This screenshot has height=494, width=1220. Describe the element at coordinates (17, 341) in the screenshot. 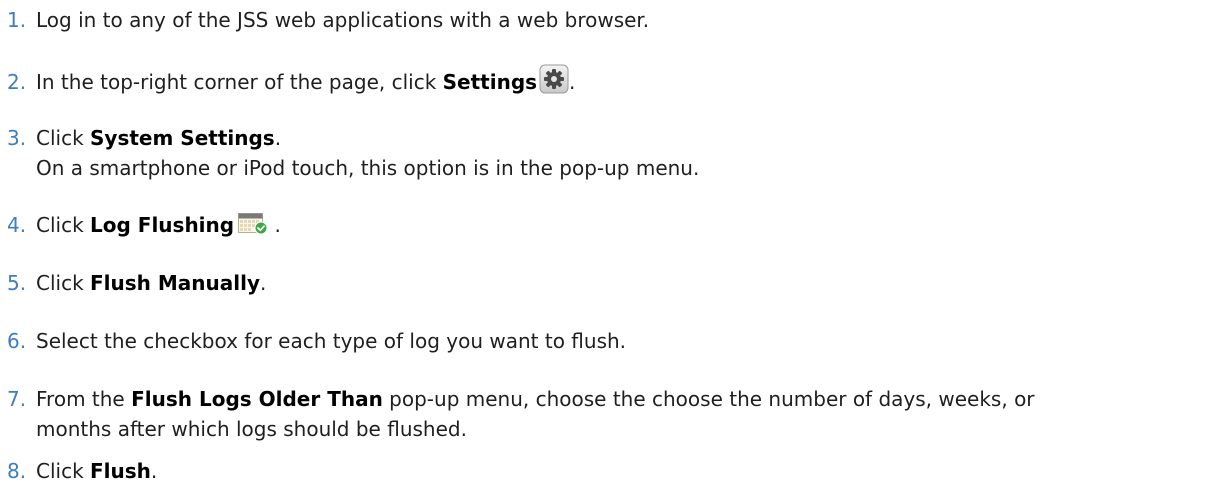

I see `step-number: 6.` at that location.